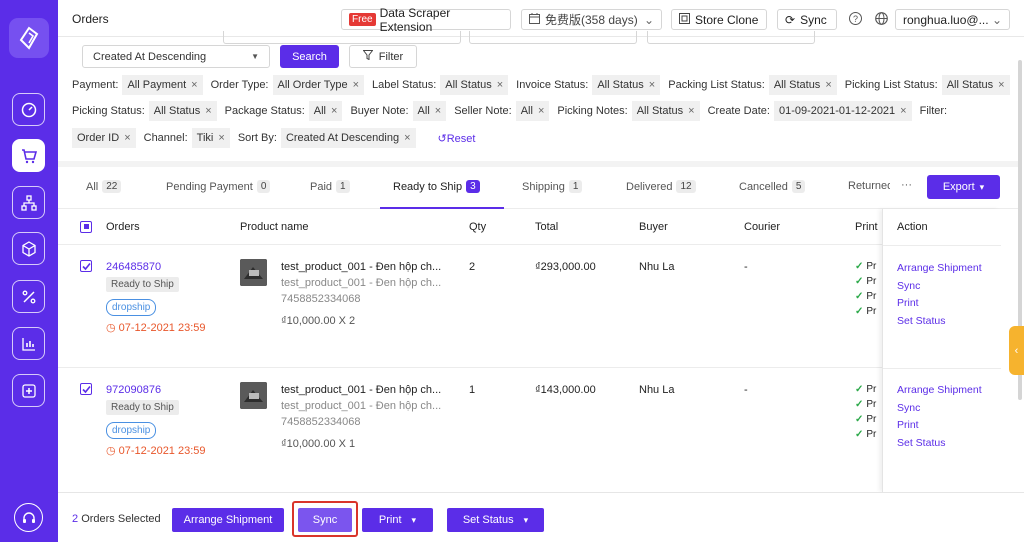 The width and height of the screenshot is (1024, 542). Describe the element at coordinates (133, 390) in the screenshot. I see `order-id-link: 972090876` at that location.